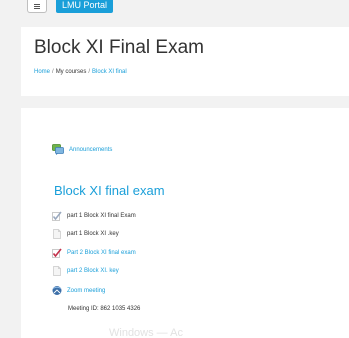  I want to click on activity-link: Part 2 Block XI final exam, so click(101, 253).